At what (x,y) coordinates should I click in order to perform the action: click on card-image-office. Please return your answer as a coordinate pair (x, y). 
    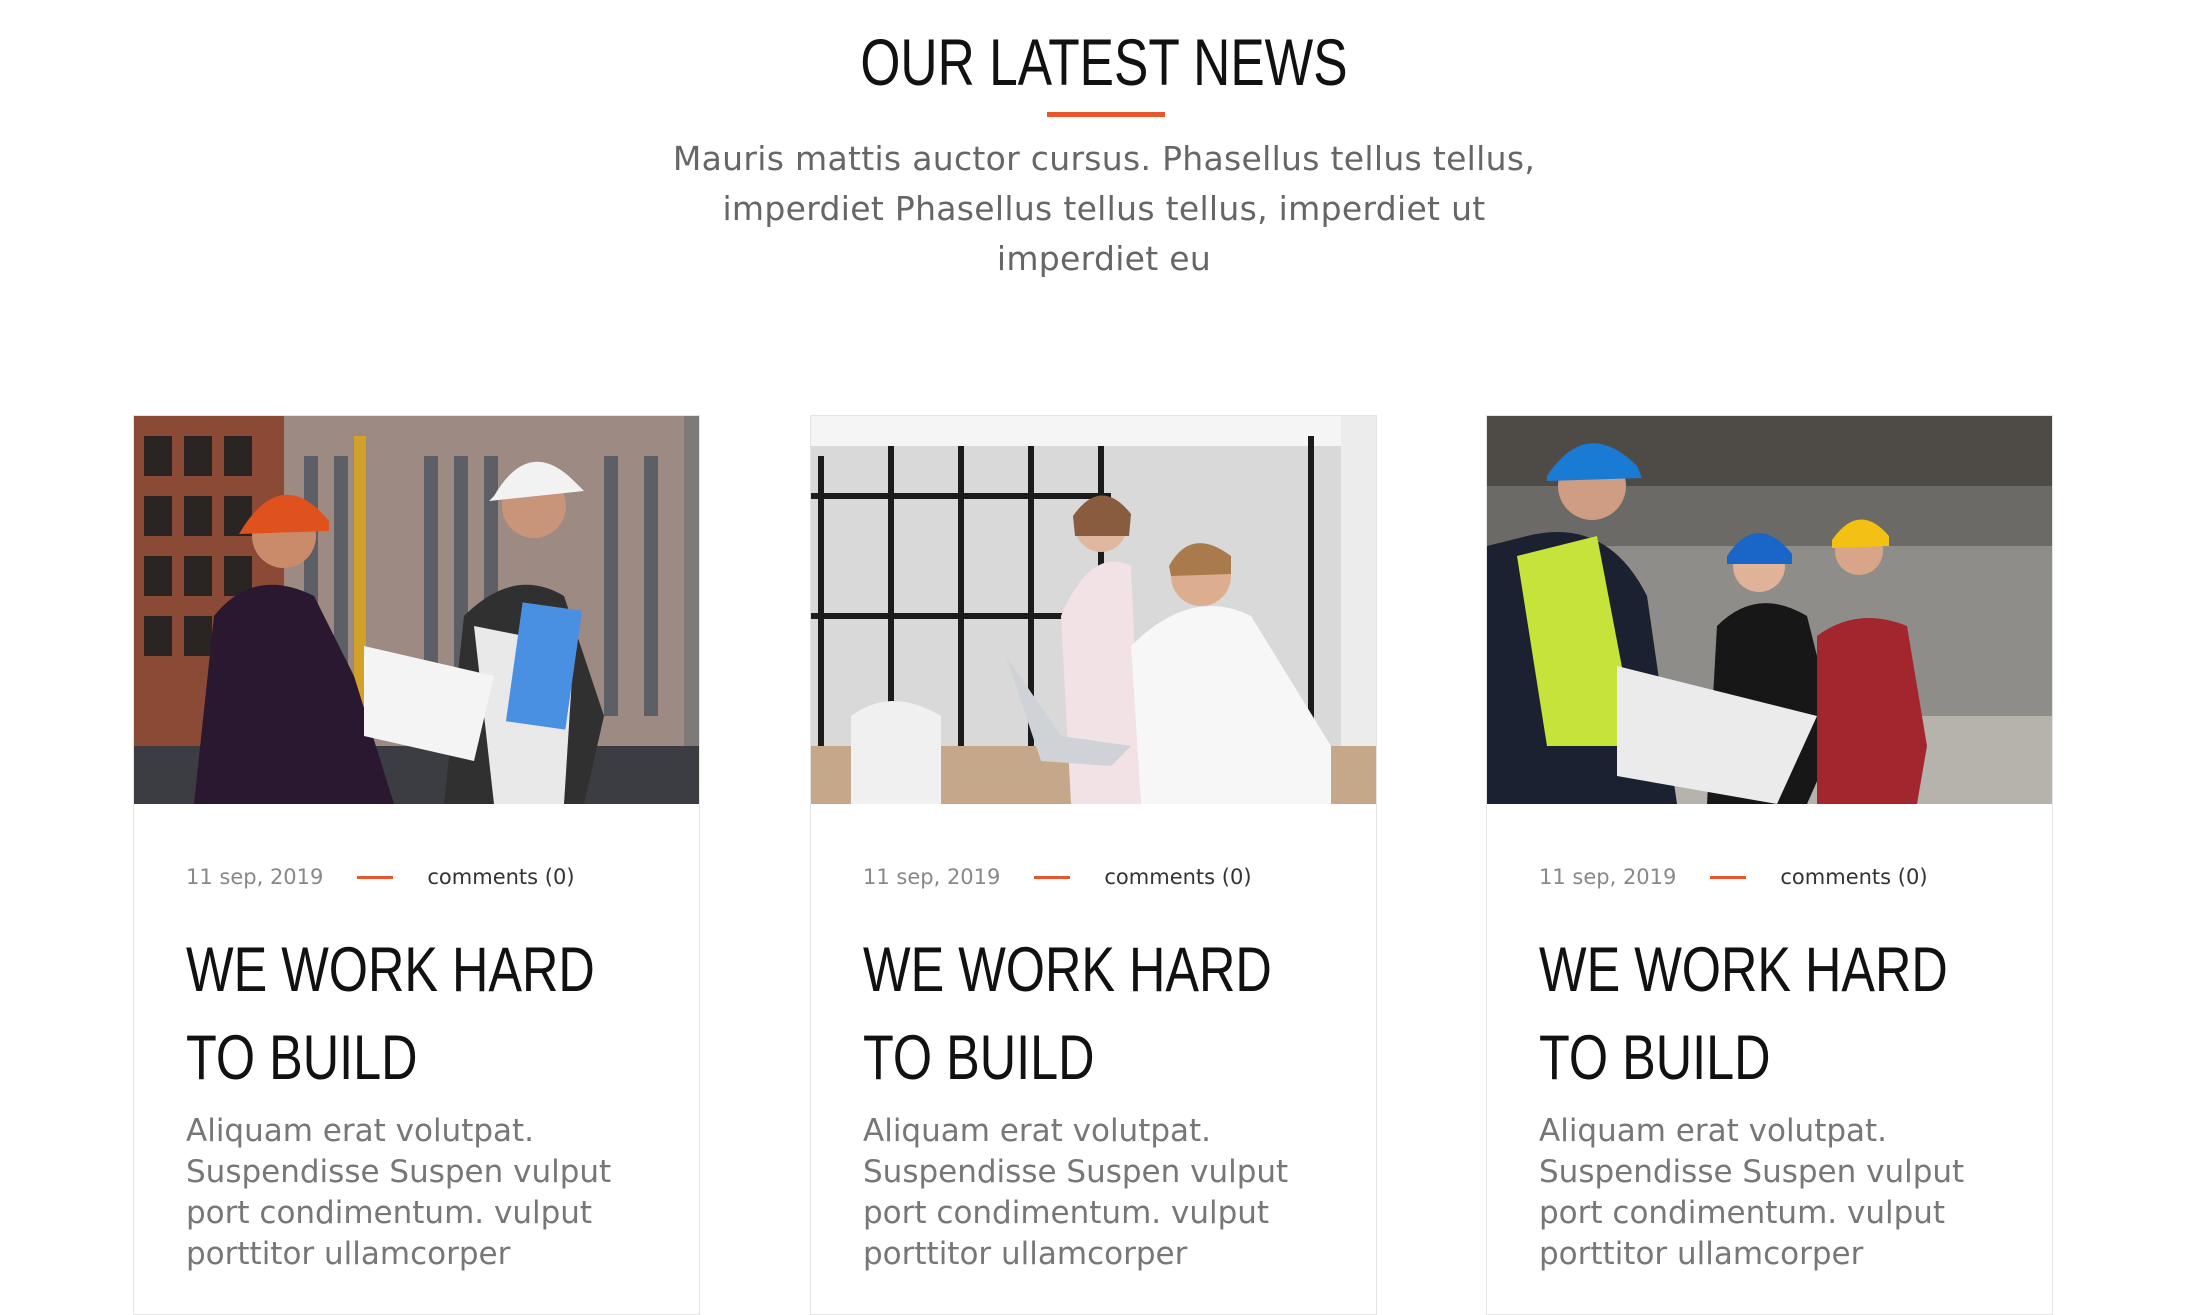
    Looking at the image, I should click on (1093, 610).